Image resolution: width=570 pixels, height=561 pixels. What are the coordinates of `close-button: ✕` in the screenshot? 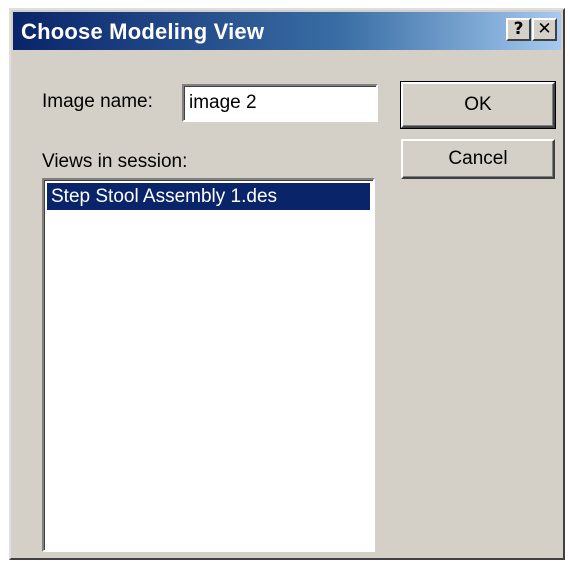 It's located at (544, 29).